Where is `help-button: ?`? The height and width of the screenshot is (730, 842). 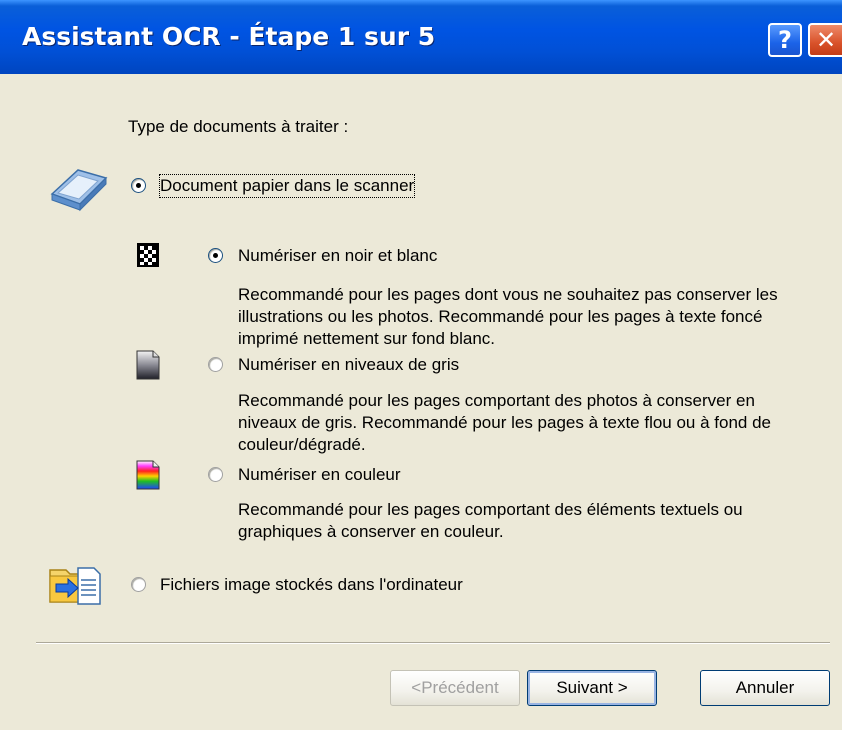
help-button: ? is located at coordinates (785, 40).